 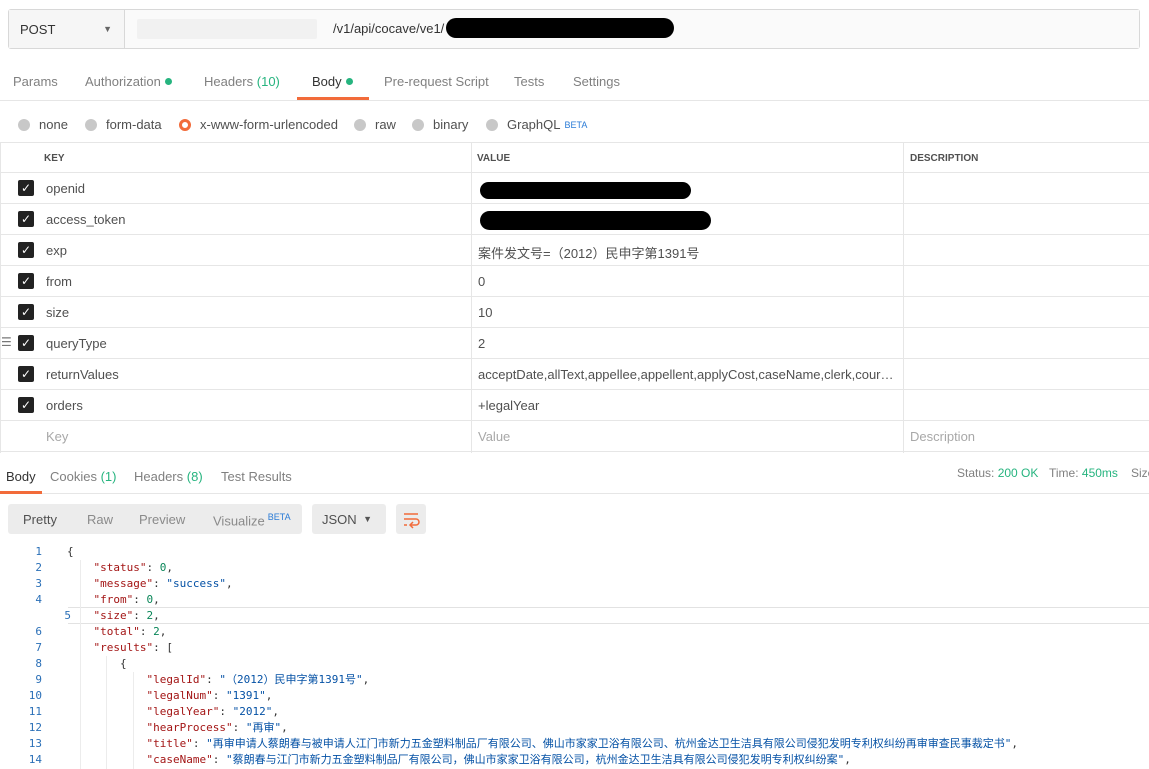 I want to click on param-key: size, so click(x=57, y=312).